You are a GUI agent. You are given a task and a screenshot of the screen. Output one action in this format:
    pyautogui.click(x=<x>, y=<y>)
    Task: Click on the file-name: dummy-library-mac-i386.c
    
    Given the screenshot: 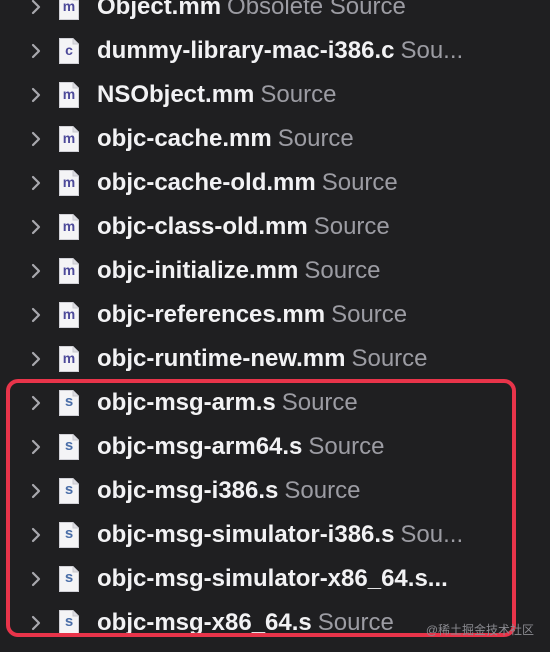 What is the action you would take?
    pyautogui.click(x=246, y=50)
    